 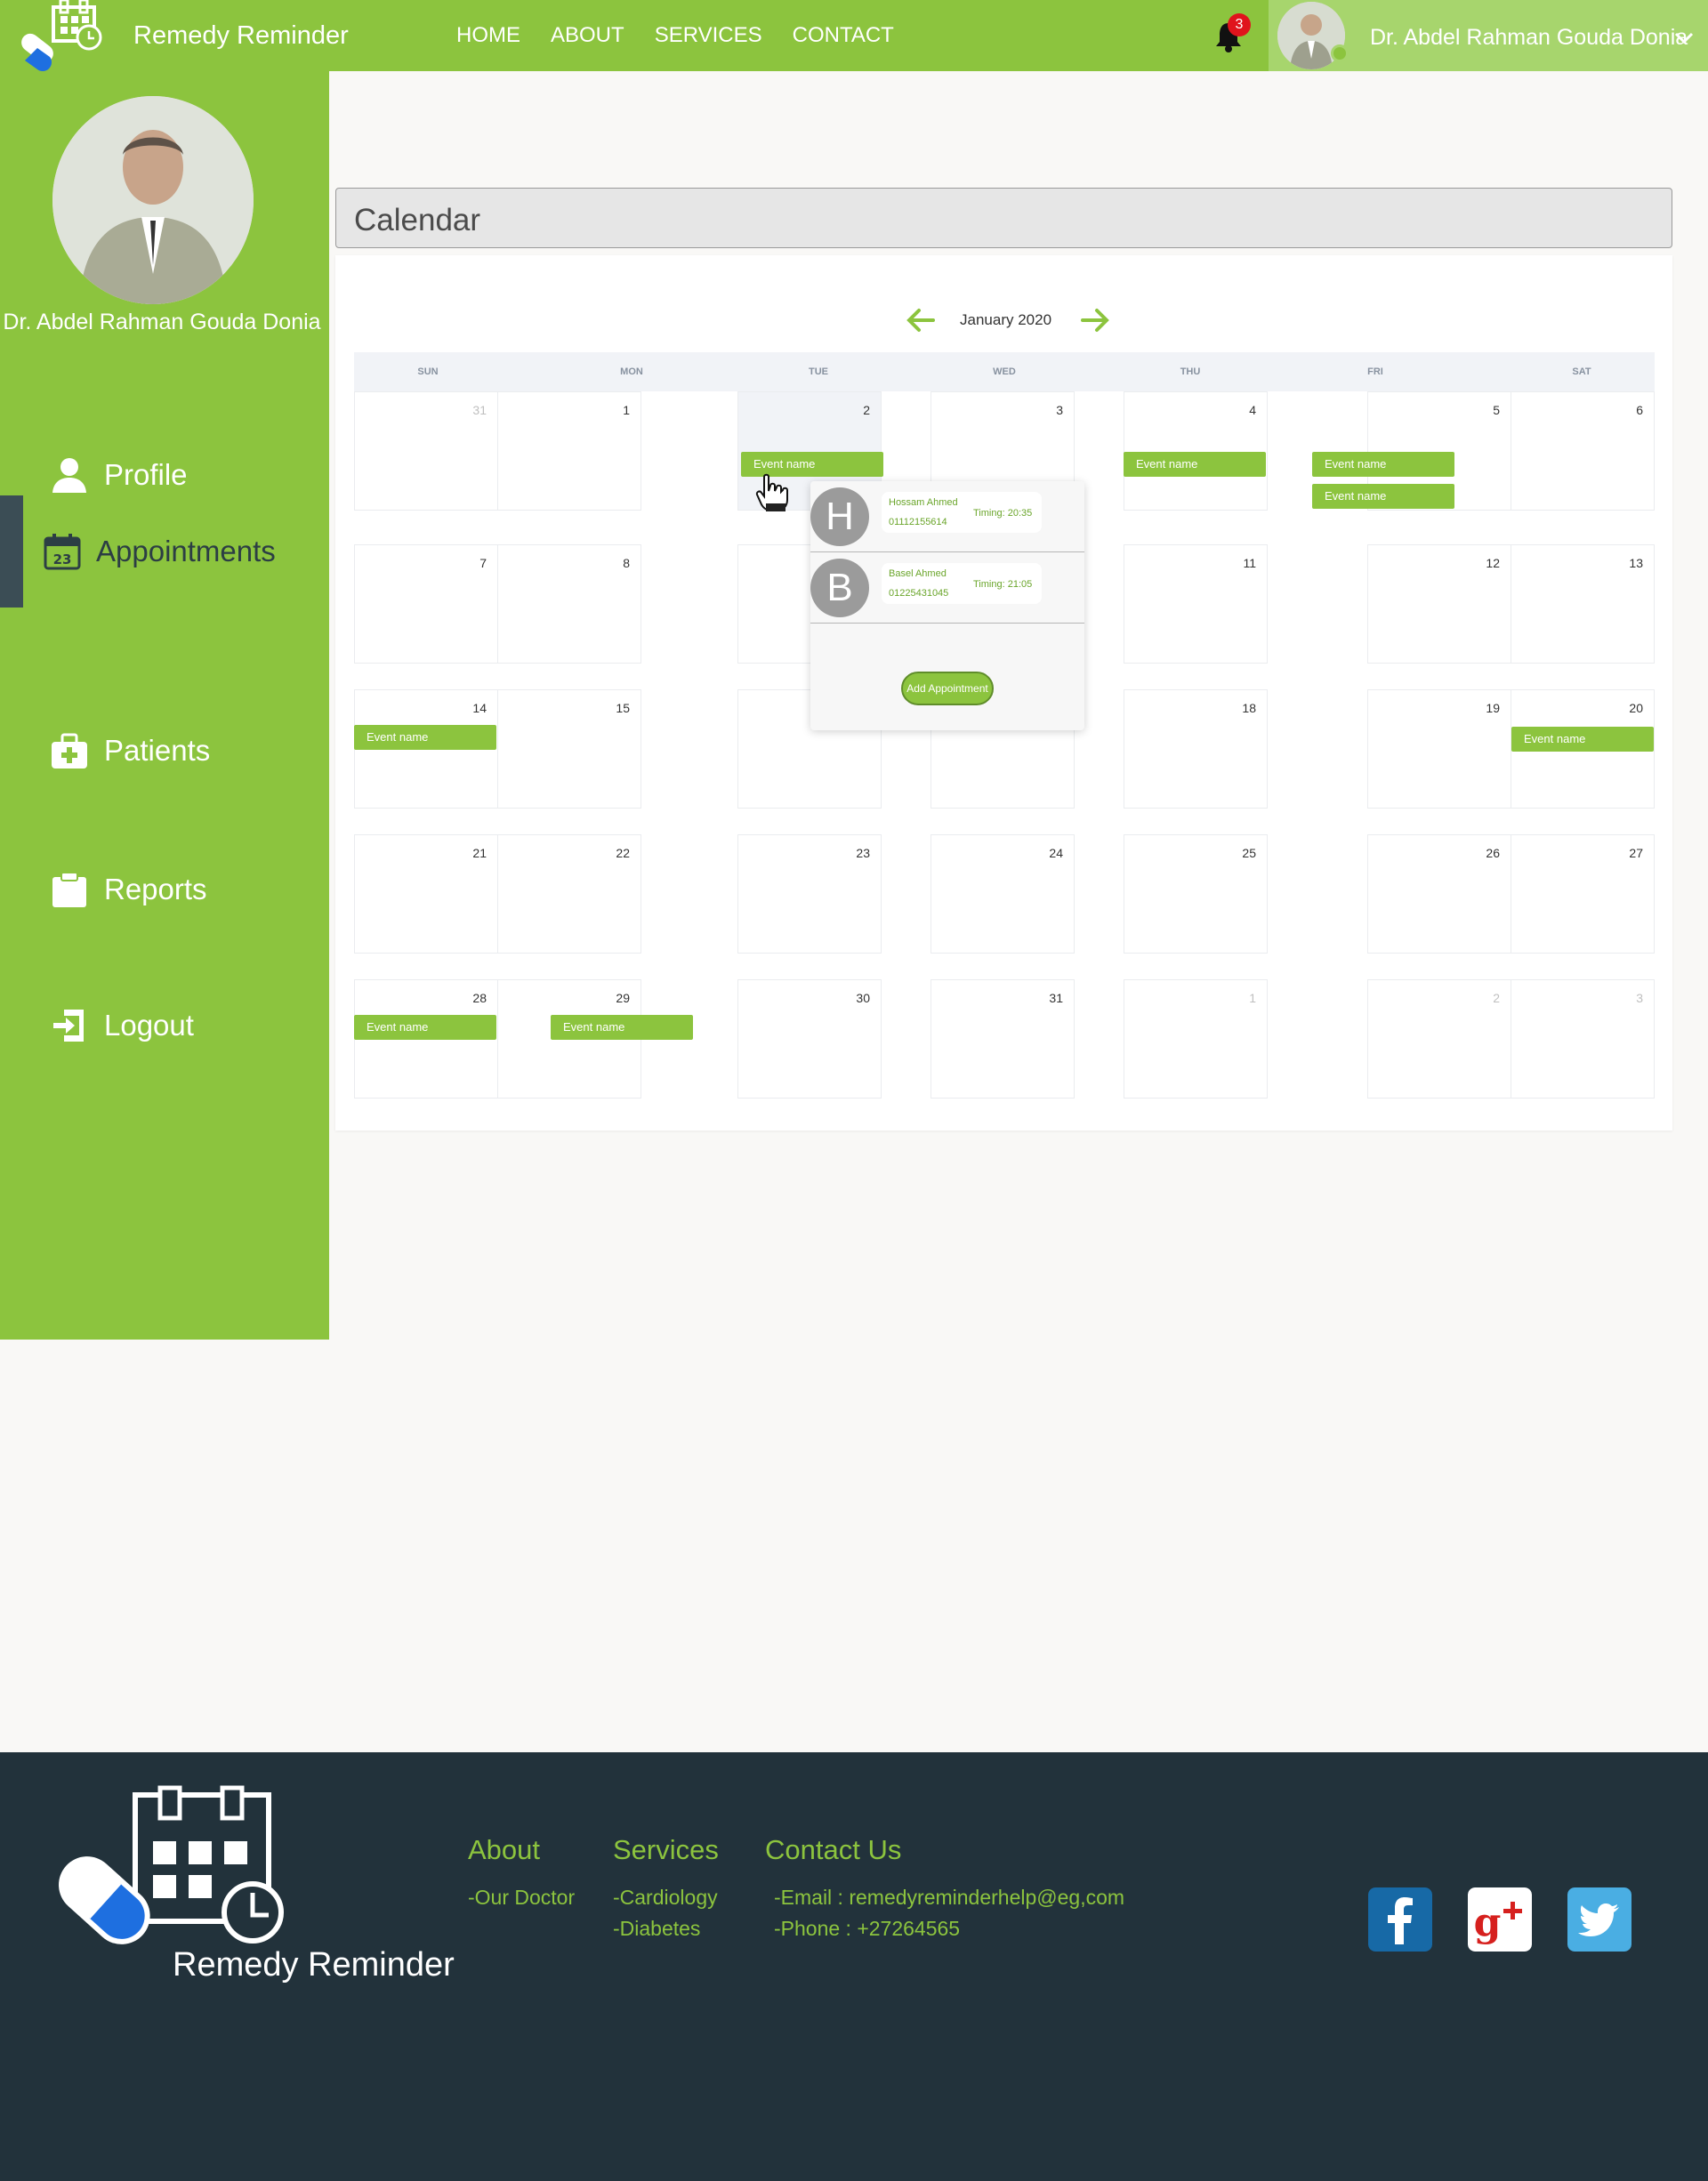 I want to click on user-icon, so click(x=69, y=475).